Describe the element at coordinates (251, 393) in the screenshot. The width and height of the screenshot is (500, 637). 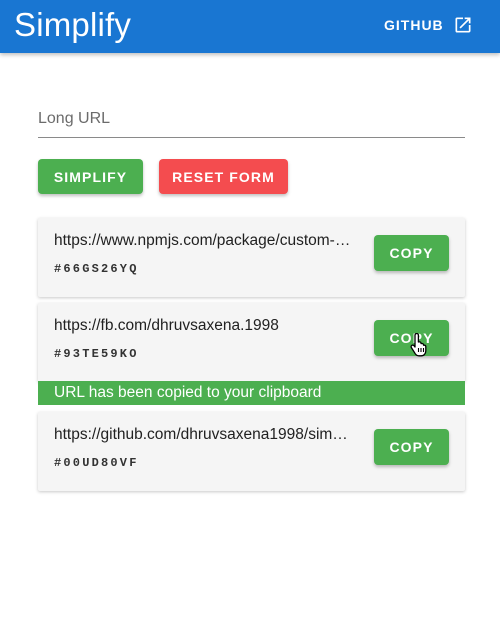
I see `copied-notification: URL has been copied to your clipboard` at that location.